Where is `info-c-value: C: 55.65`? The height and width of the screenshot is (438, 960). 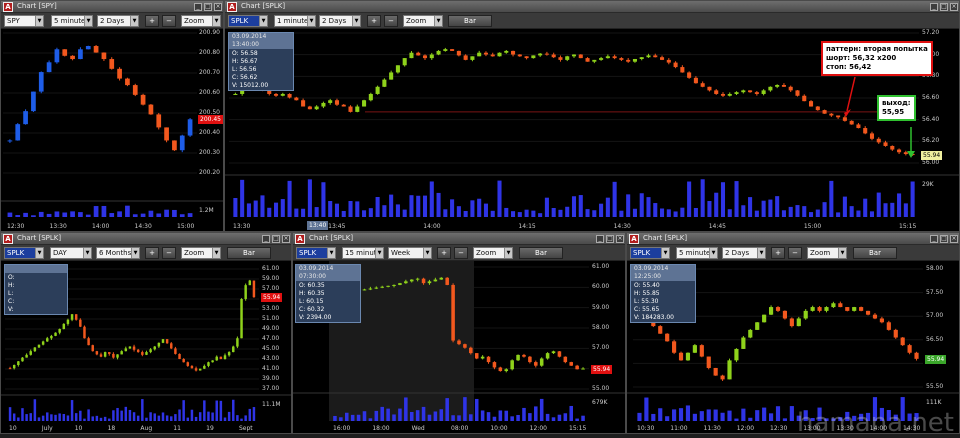 info-c-value: C: 55.65 is located at coordinates (663, 310).